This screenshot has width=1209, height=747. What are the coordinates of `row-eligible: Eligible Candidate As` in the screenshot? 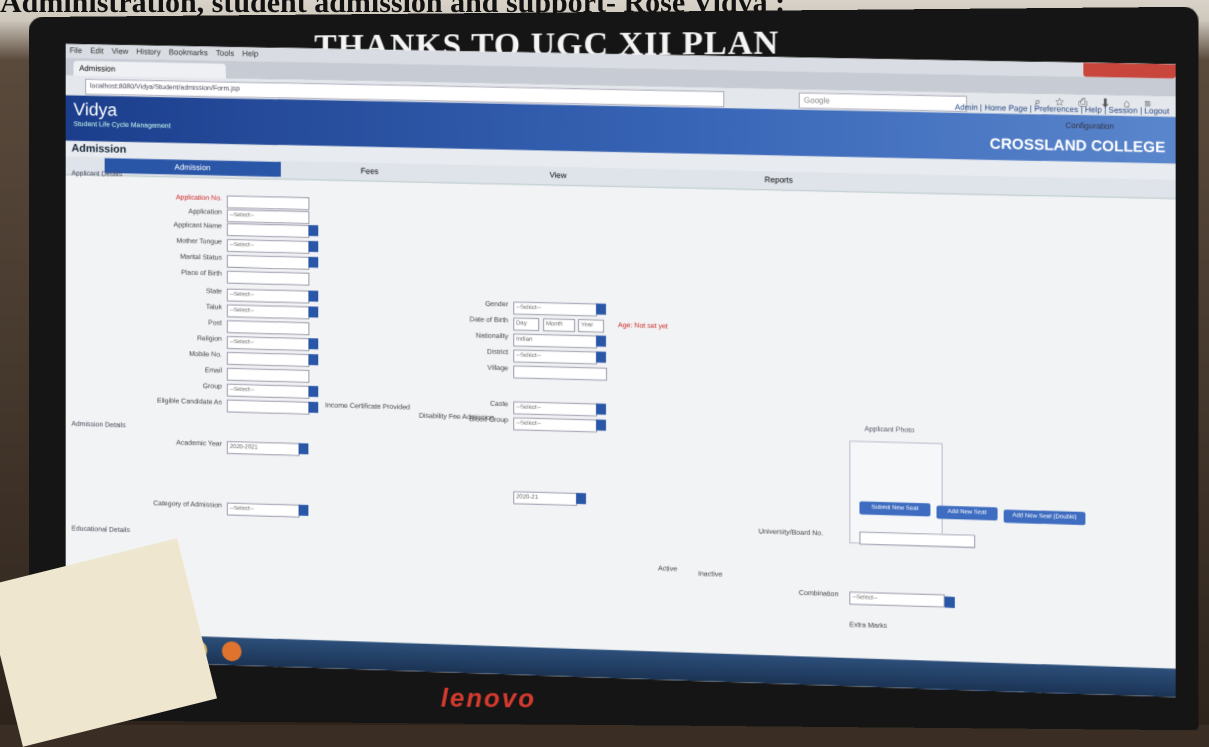 It's located at (163, 404).